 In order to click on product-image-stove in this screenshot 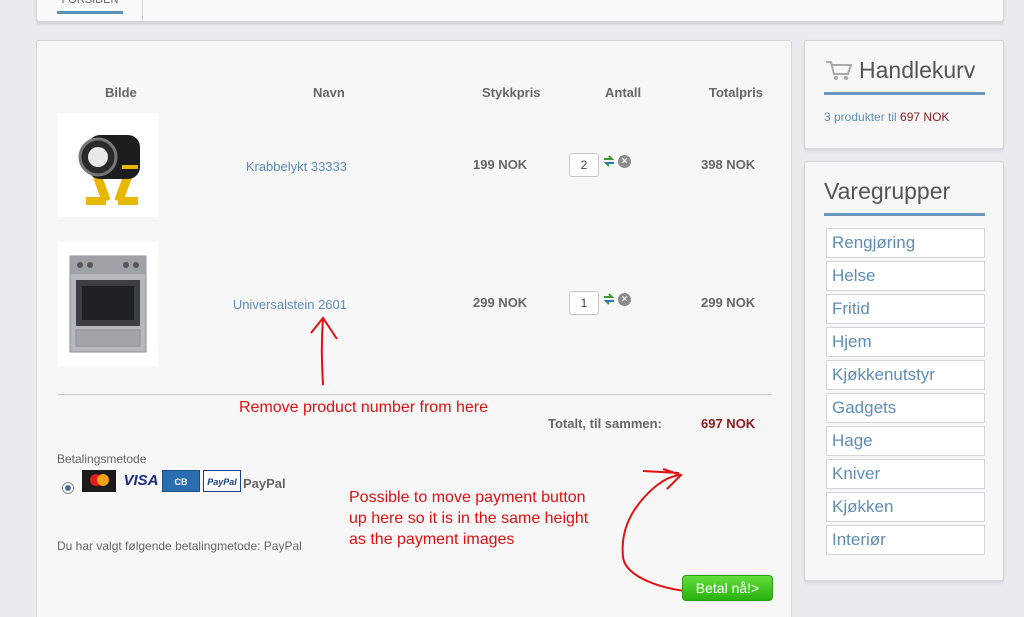, I will do `click(108, 304)`.